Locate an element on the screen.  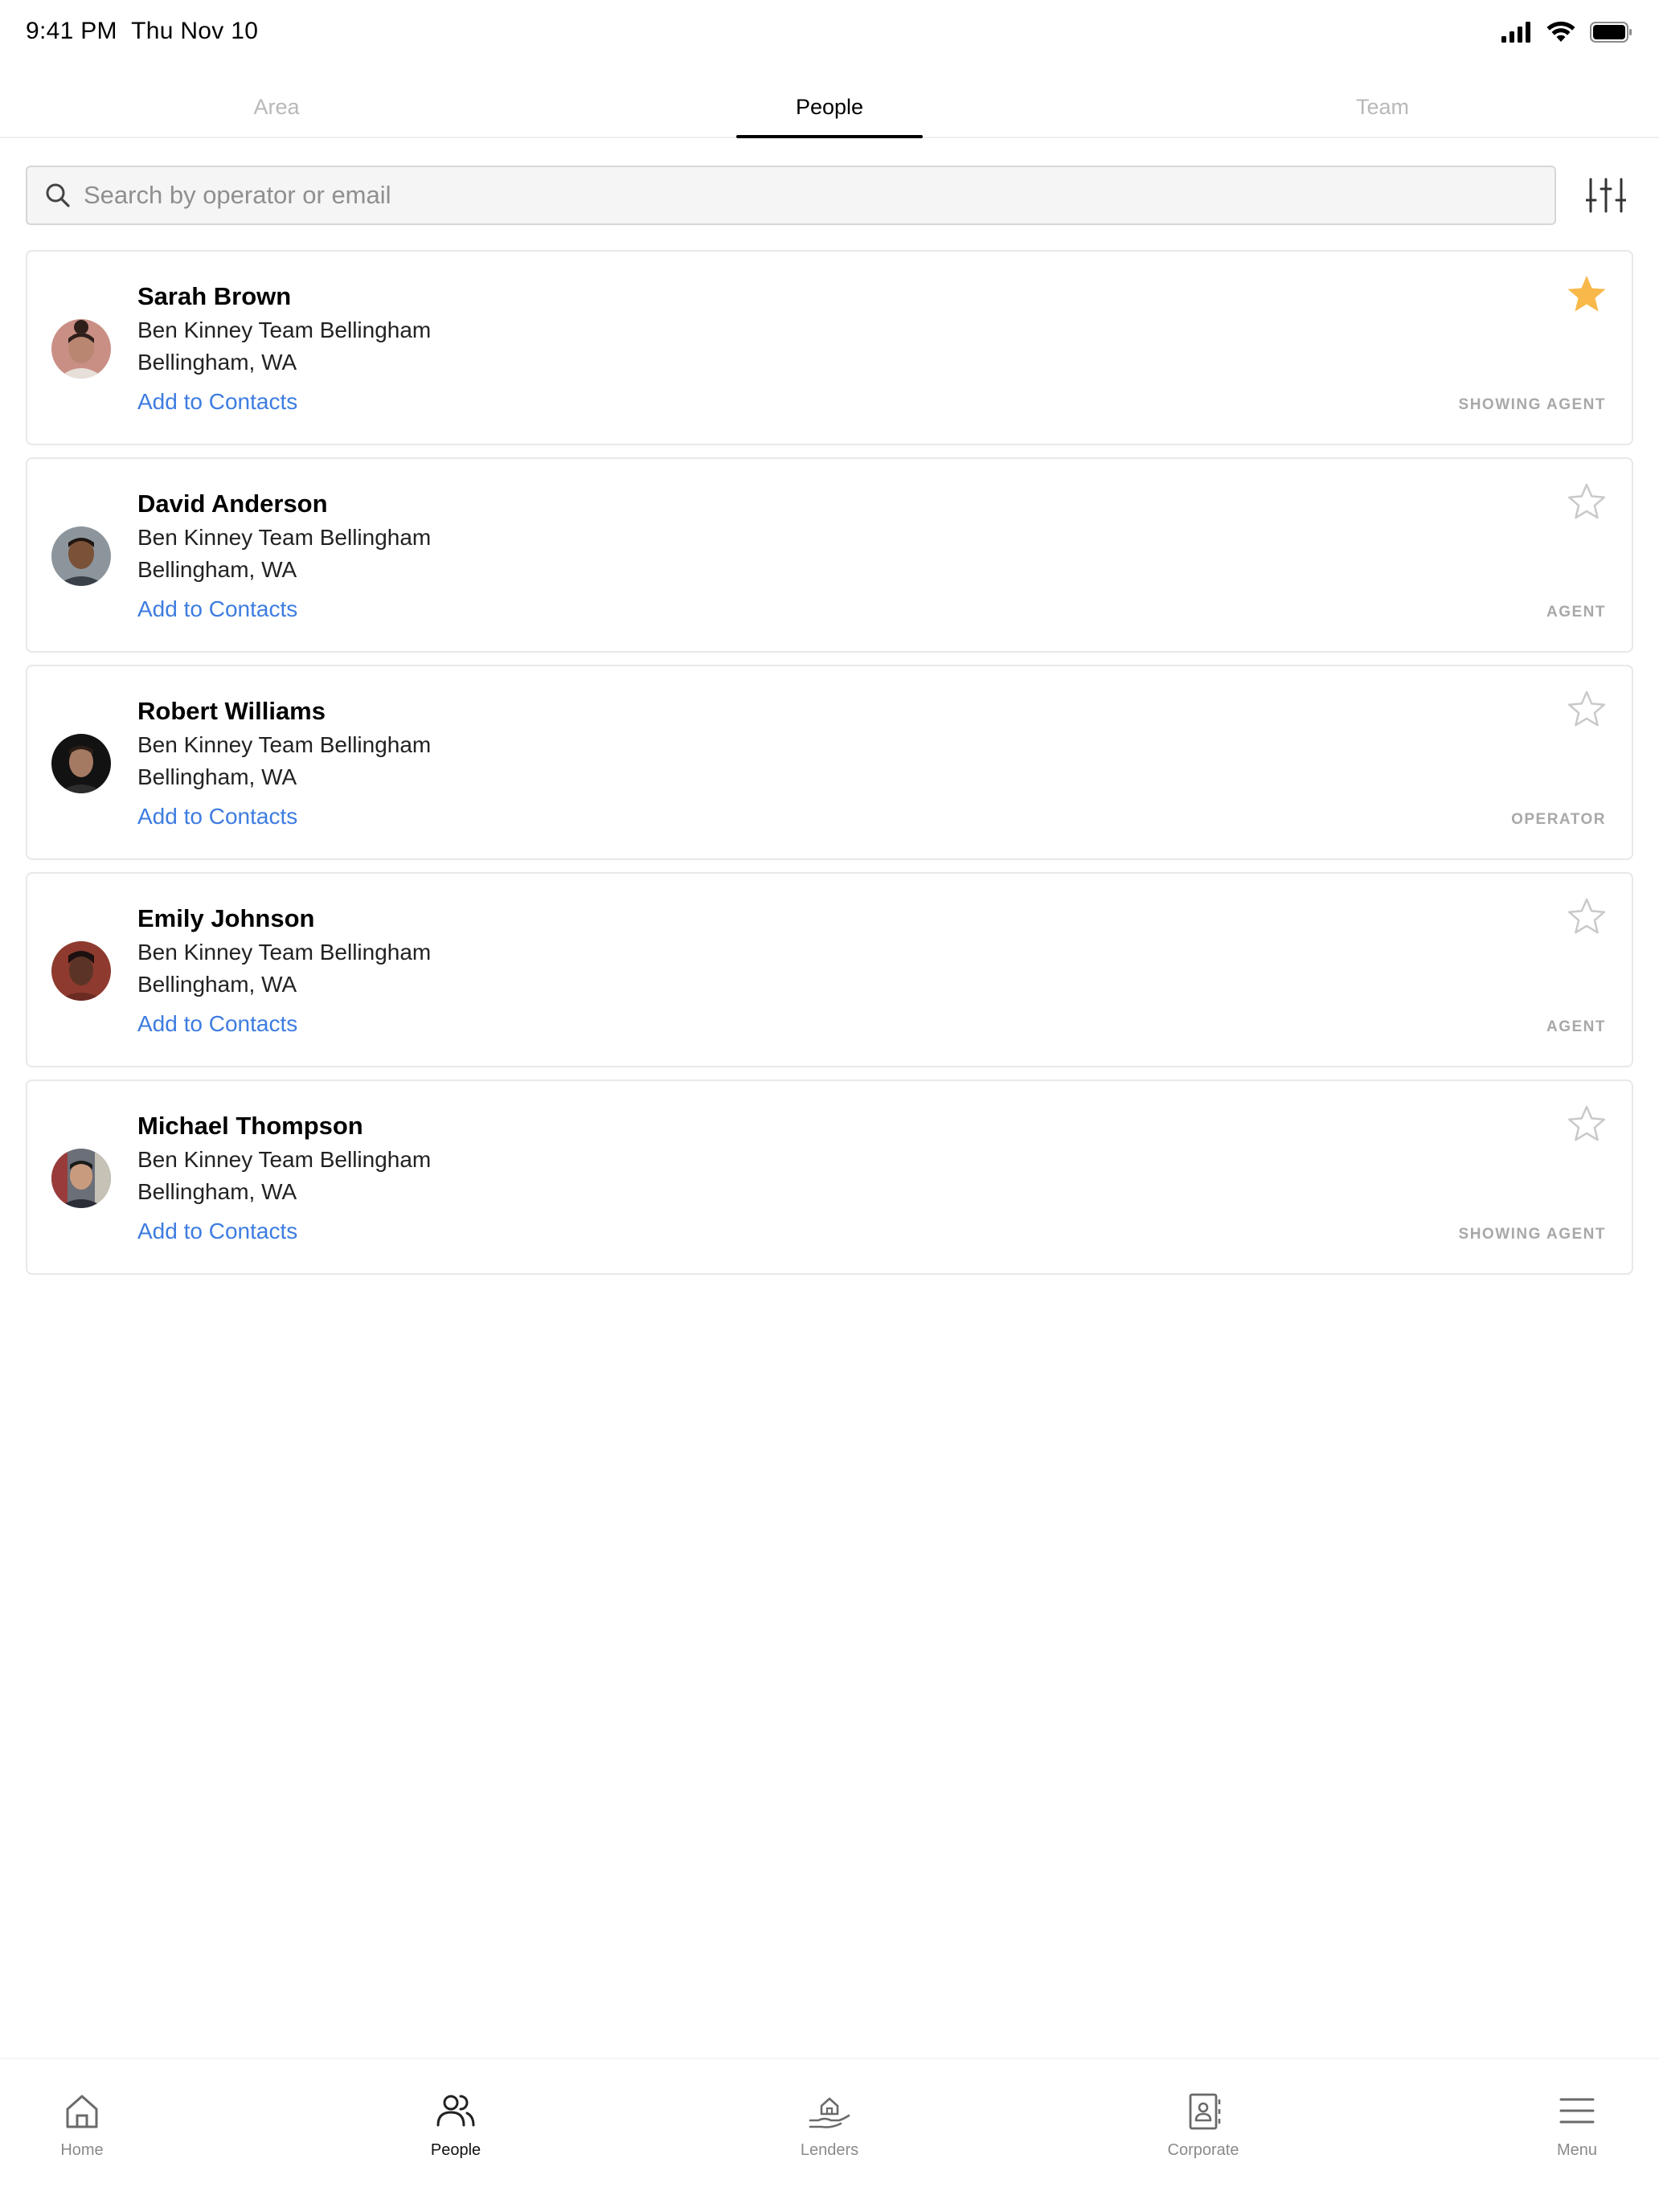
segment-tabs: Area People Team is located at coordinates (829, 108).